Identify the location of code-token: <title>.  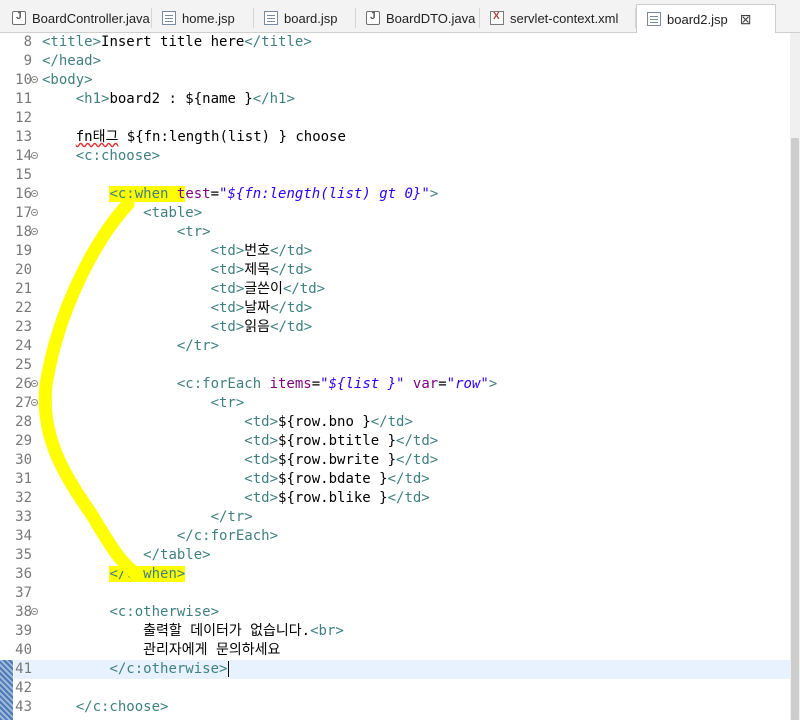
(72, 42).